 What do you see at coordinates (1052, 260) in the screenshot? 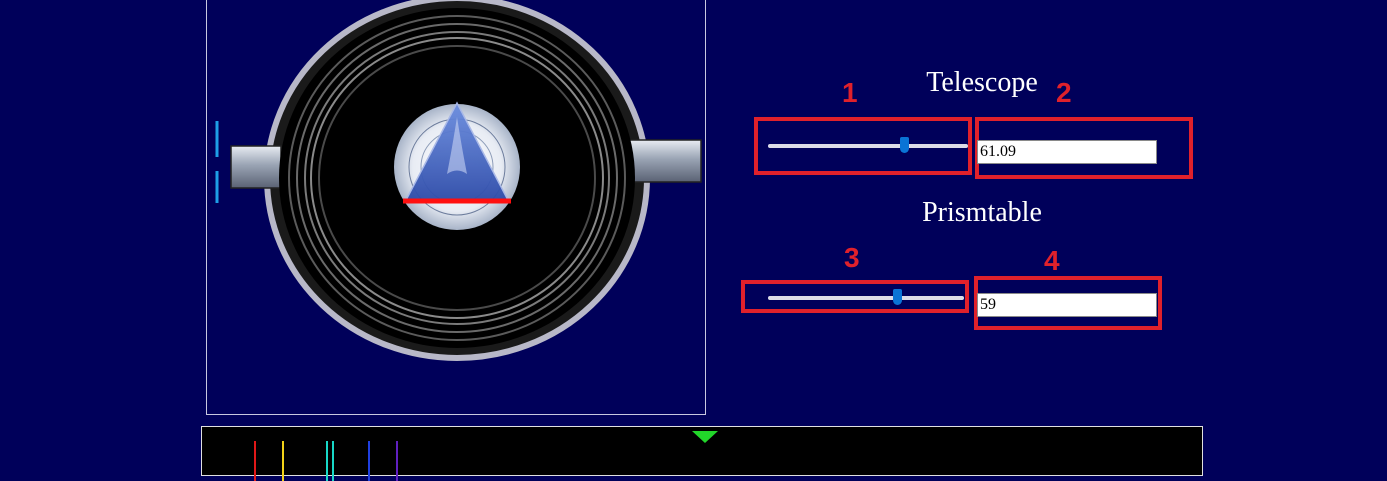
I see `annotation-4: 4` at bounding box center [1052, 260].